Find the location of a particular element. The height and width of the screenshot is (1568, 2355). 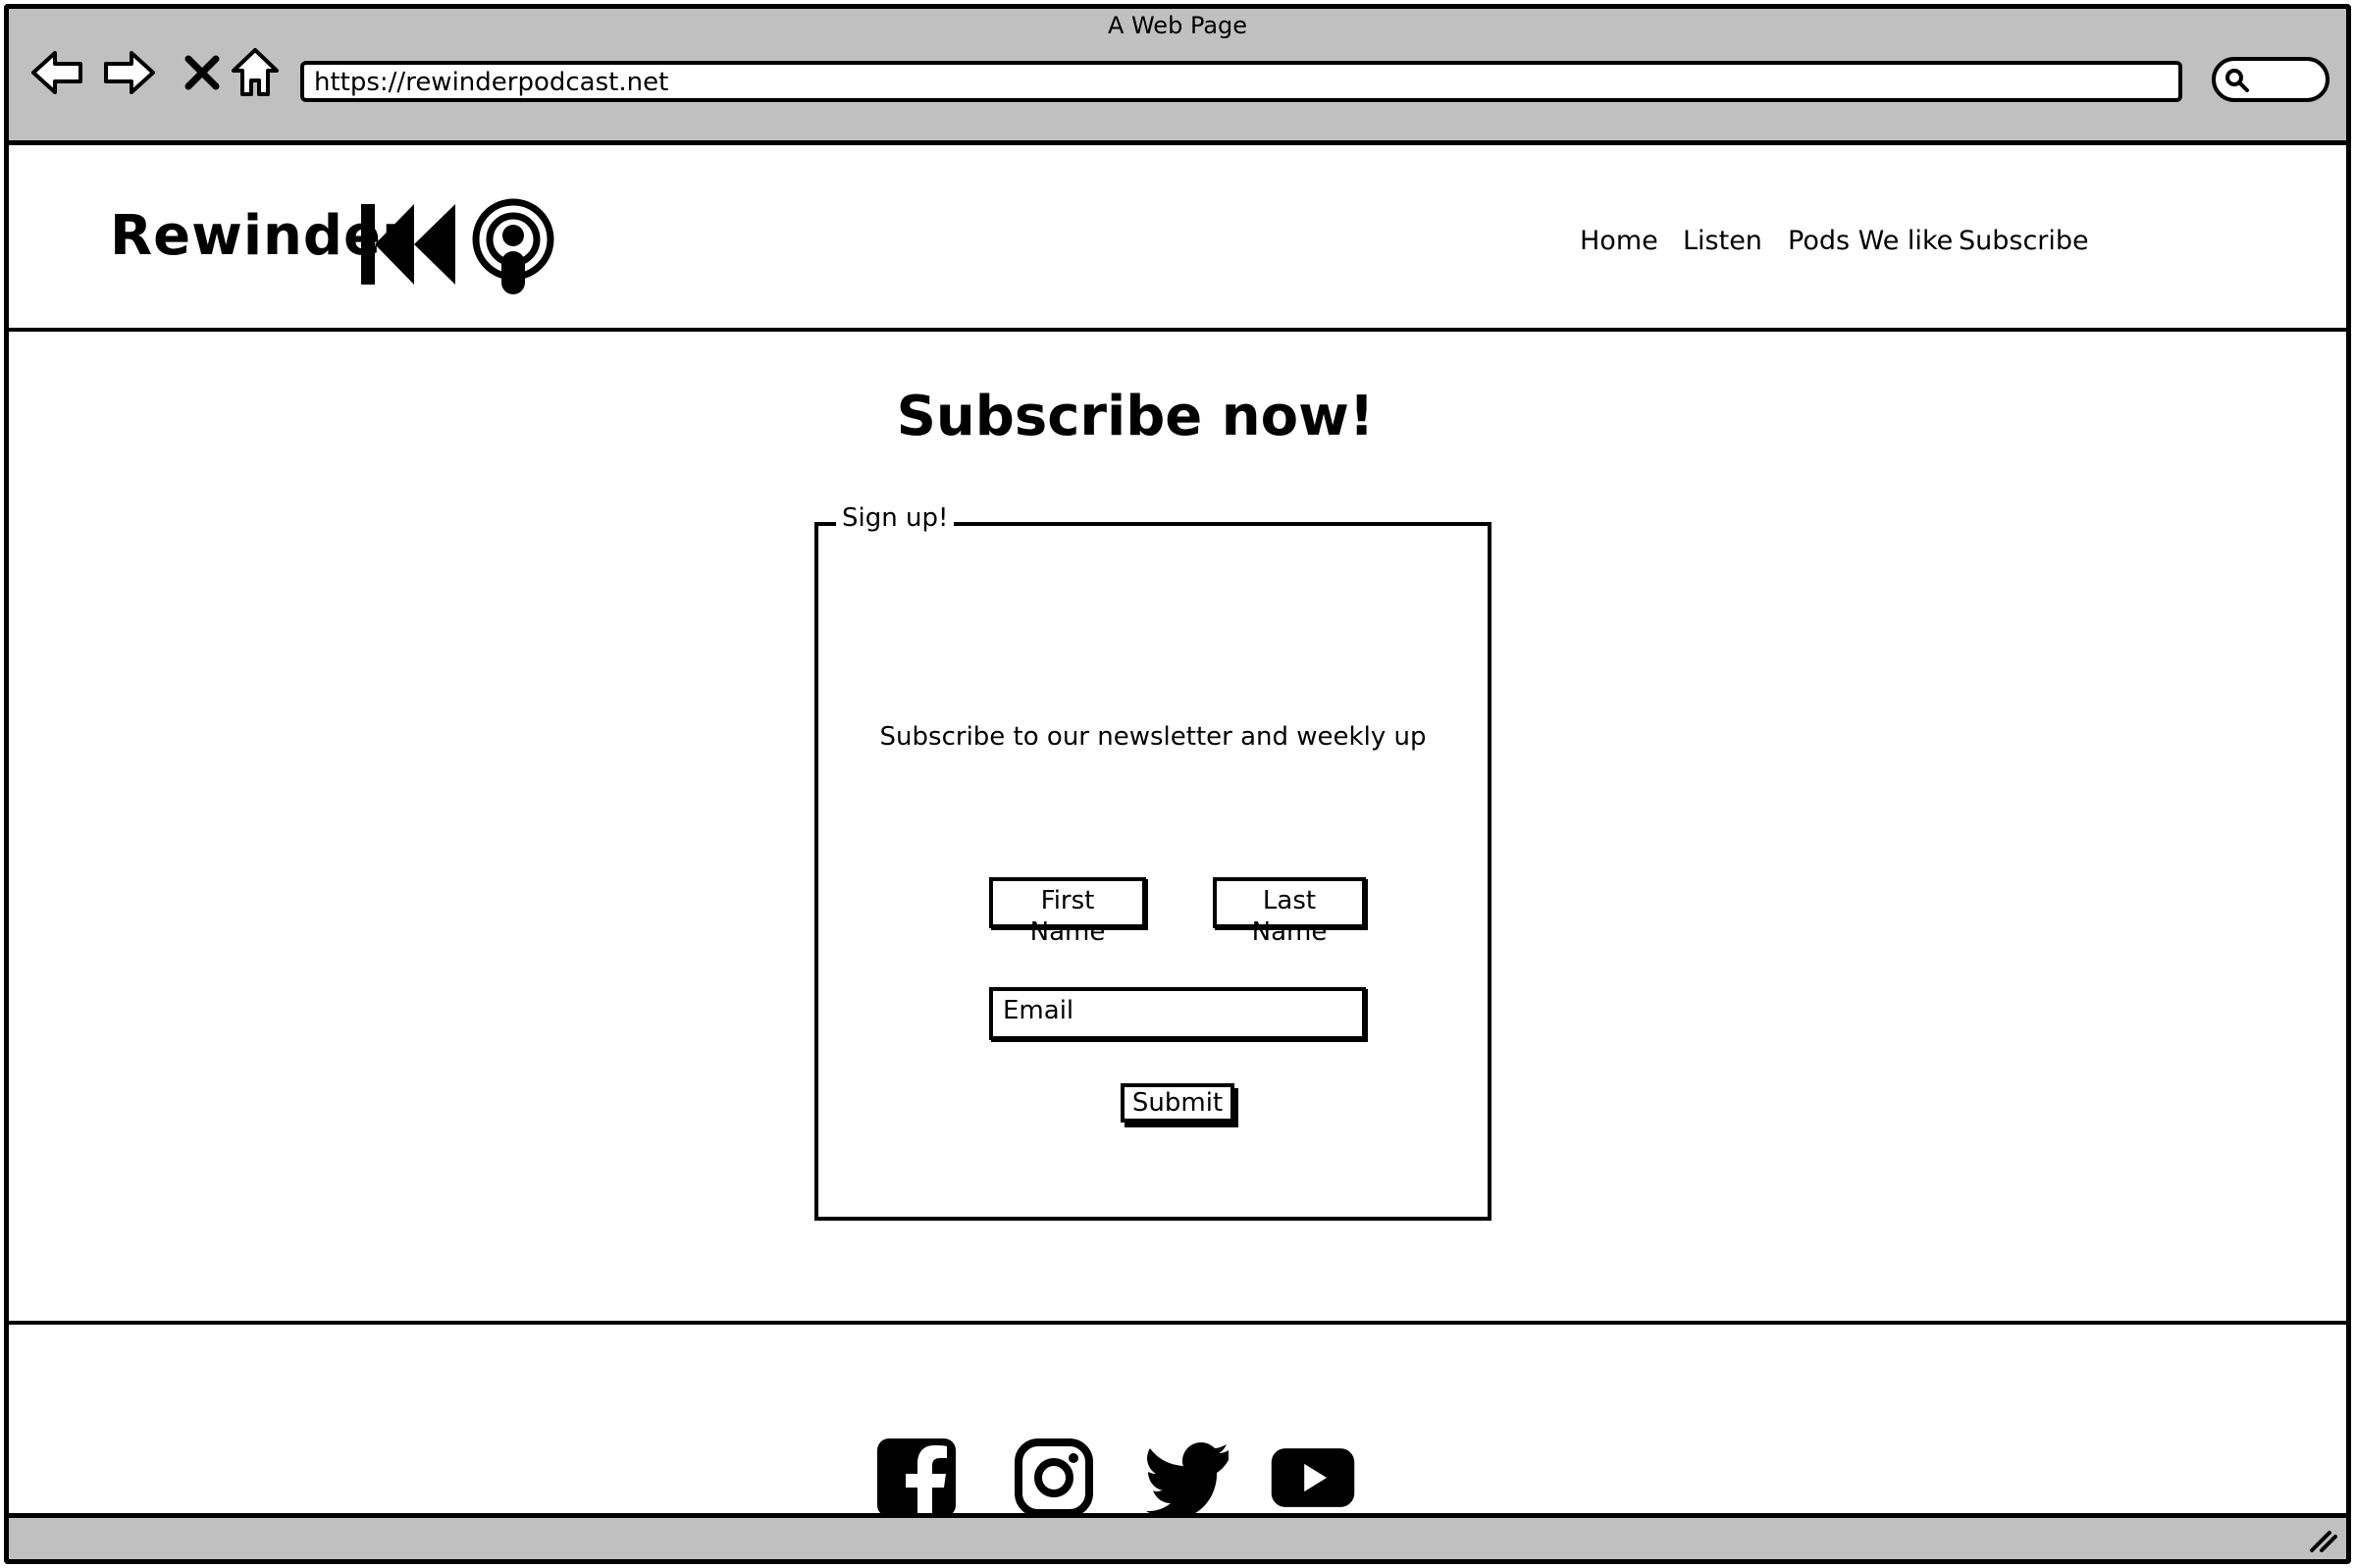

youtube-icon is located at coordinates (1313, 1478).